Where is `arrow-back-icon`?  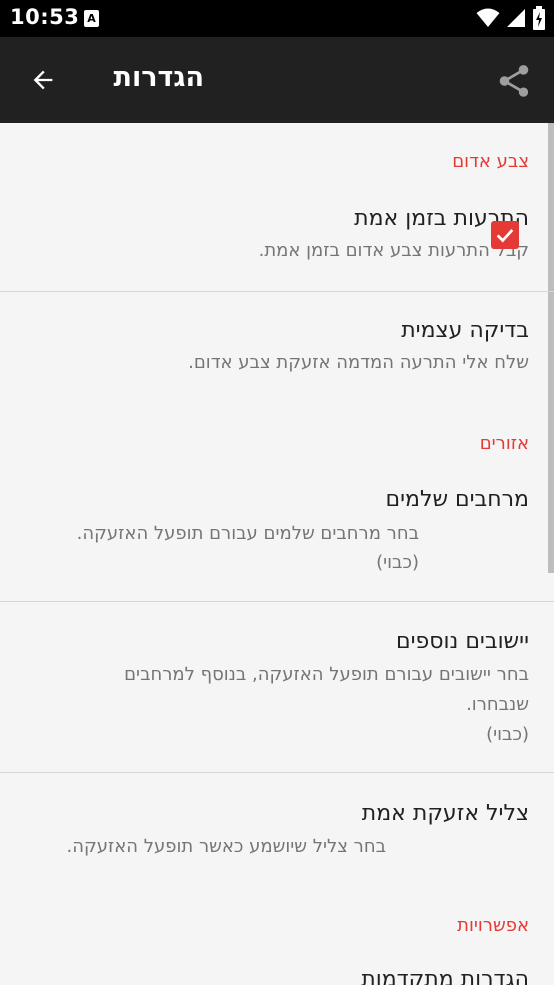 arrow-back-icon is located at coordinates (43, 80).